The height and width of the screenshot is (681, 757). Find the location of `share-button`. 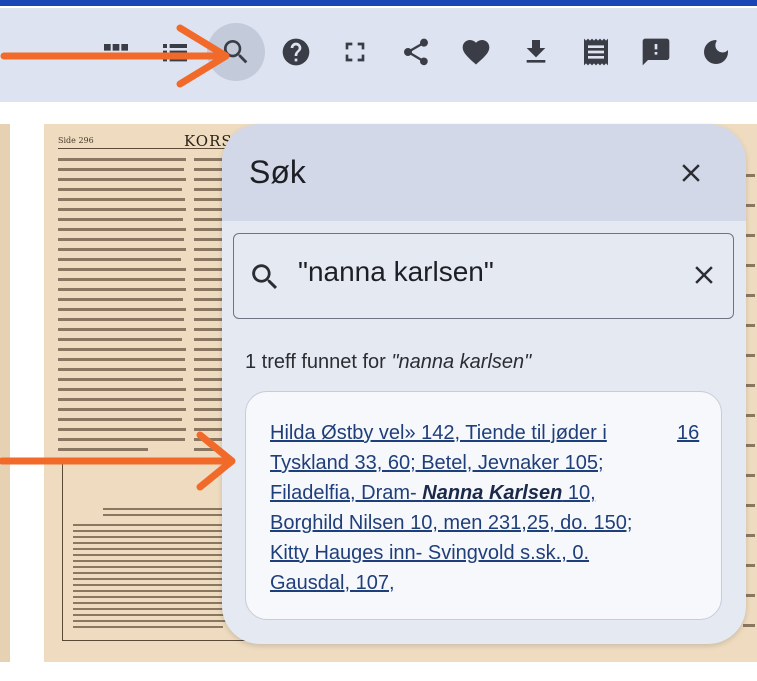

share-button is located at coordinates (416, 52).